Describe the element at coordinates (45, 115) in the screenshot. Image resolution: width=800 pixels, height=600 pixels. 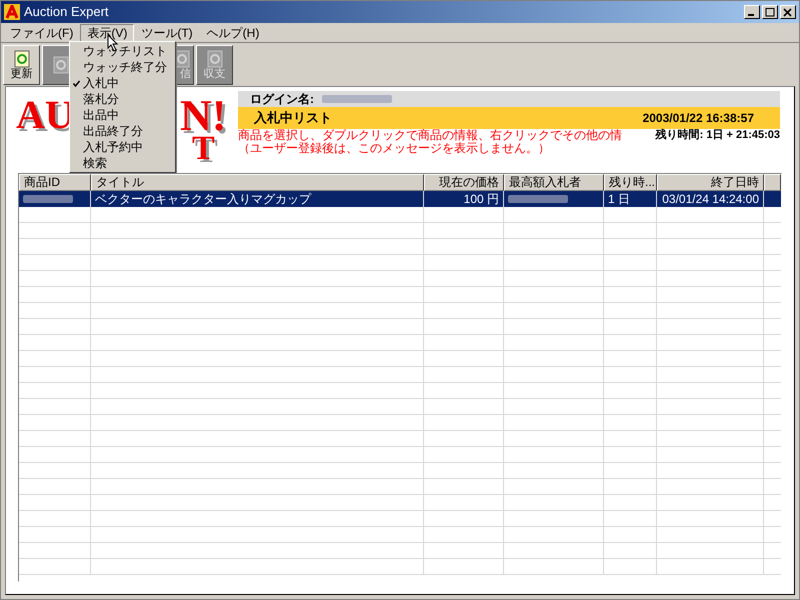
I see `logo-text: AU` at that location.